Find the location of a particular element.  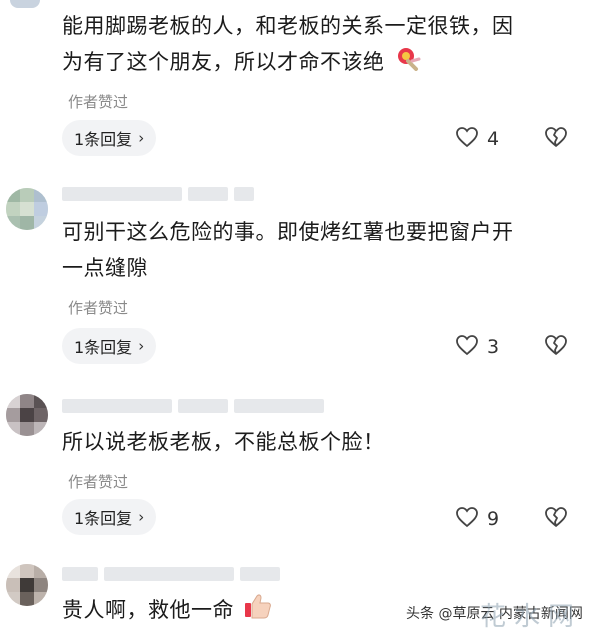

comment-text: 所以说老板老板，不能总板个脸！ is located at coordinates (322, 442).